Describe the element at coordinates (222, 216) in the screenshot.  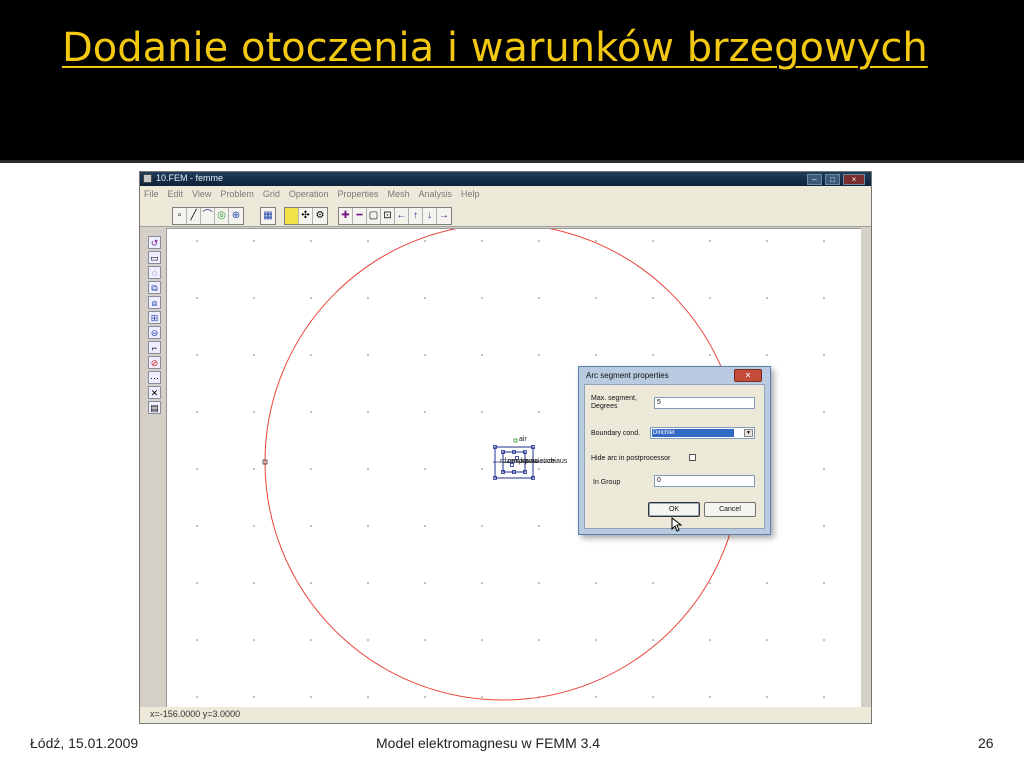
I see `block-label-icon: ◎` at that location.